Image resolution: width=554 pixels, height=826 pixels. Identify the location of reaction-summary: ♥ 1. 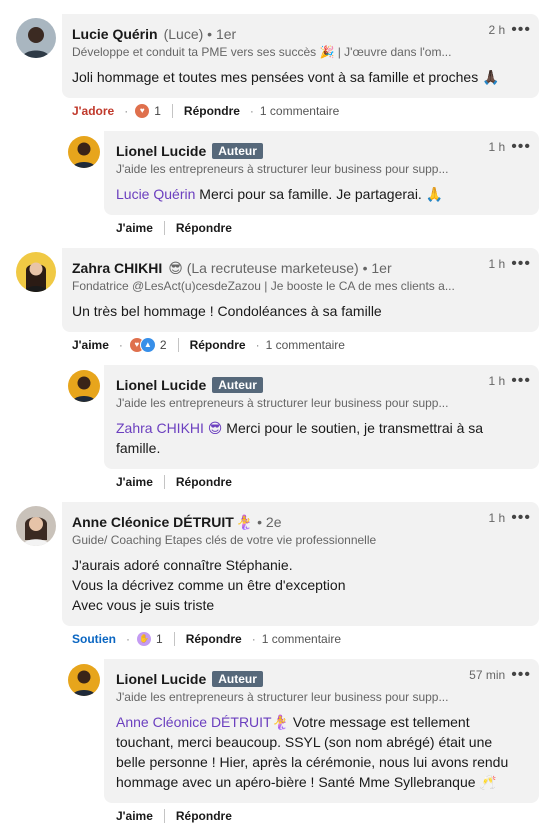
(147, 111).